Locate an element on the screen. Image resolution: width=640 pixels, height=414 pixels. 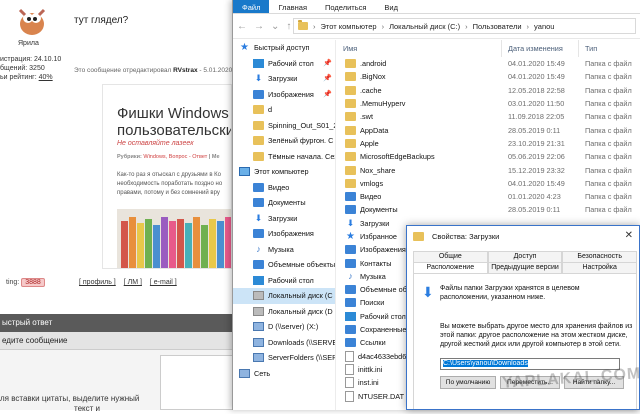
nav-item: Изображения 📌 is located at coordinates (284, 95).